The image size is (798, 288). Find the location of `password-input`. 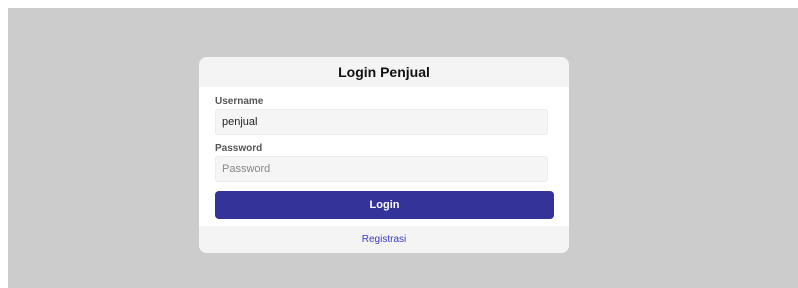

password-input is located at coordinates (381, 169).